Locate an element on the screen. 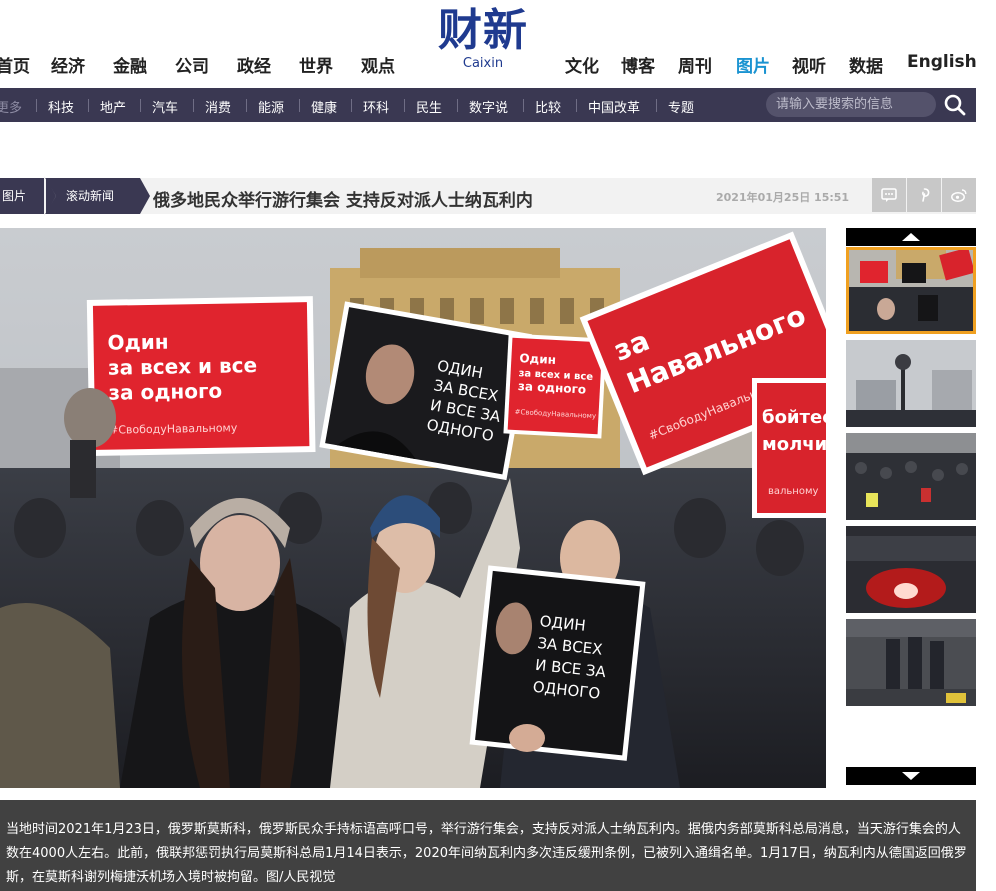  sub-digital: 数字说 is located at coordinates (488, 106).